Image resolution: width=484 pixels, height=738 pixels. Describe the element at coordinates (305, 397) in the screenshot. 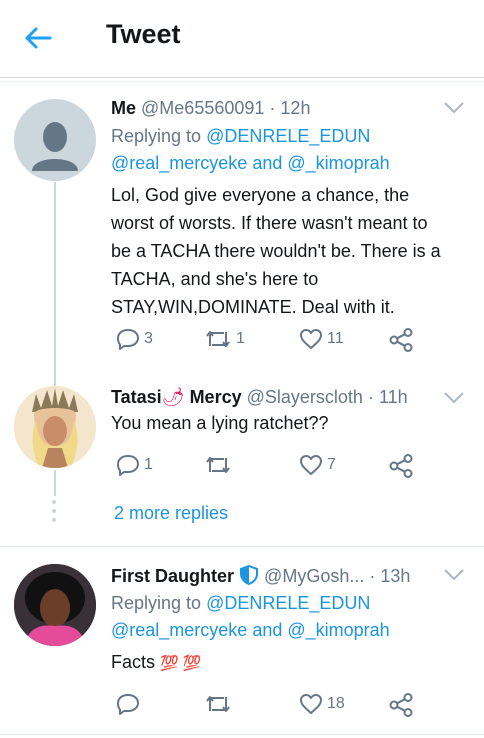

I see `username: @Slayerscloth` at that location.